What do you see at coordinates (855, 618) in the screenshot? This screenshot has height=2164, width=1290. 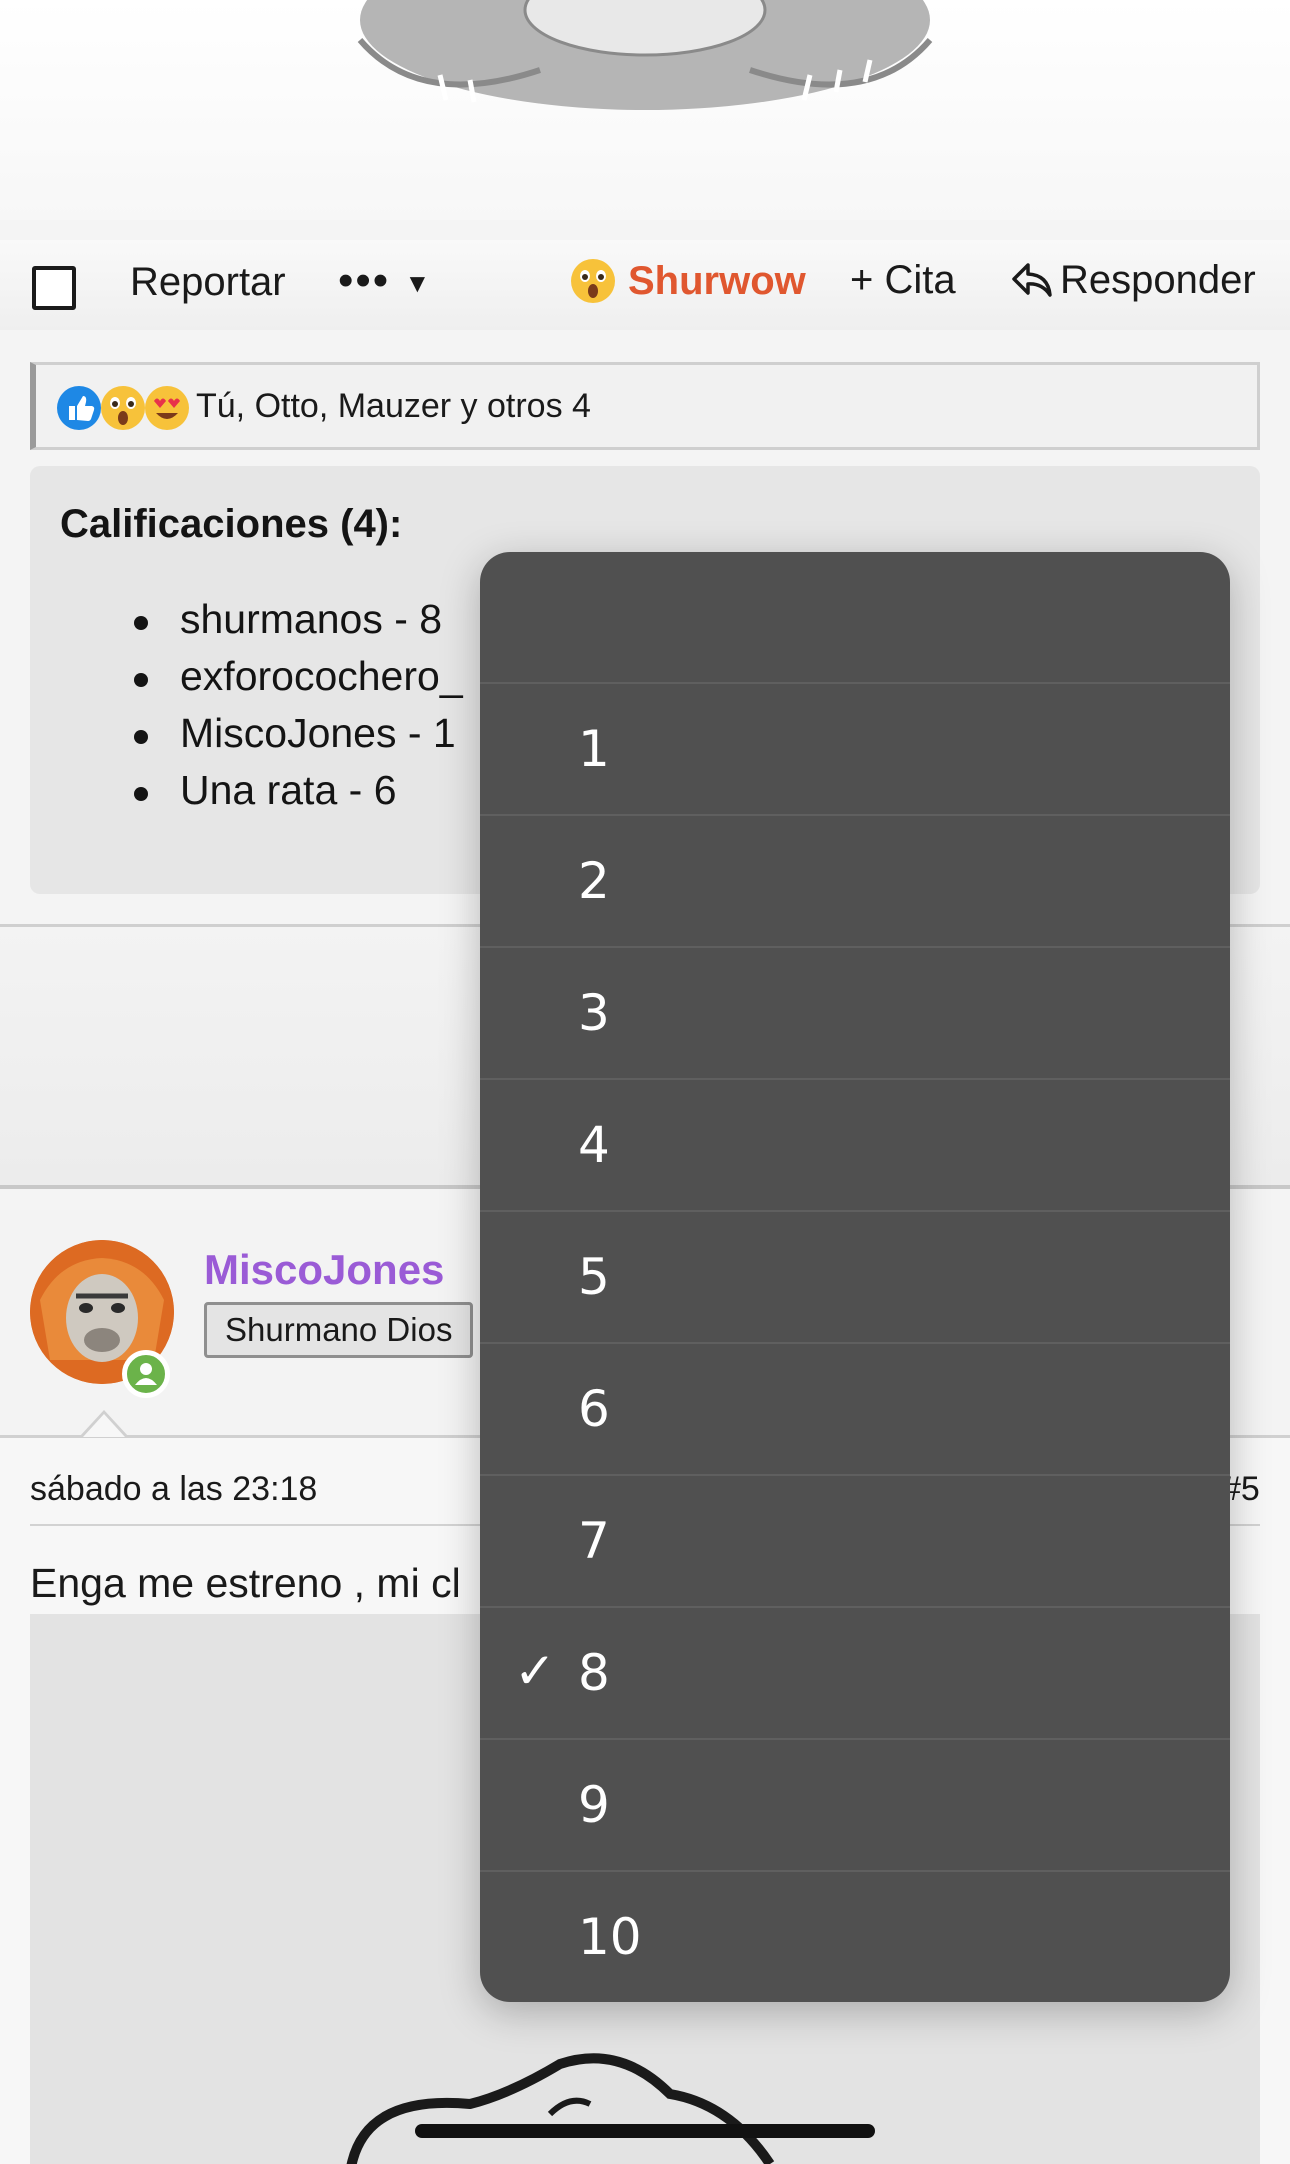 I see `picker-option-empty` at bounding box center [855, 618].